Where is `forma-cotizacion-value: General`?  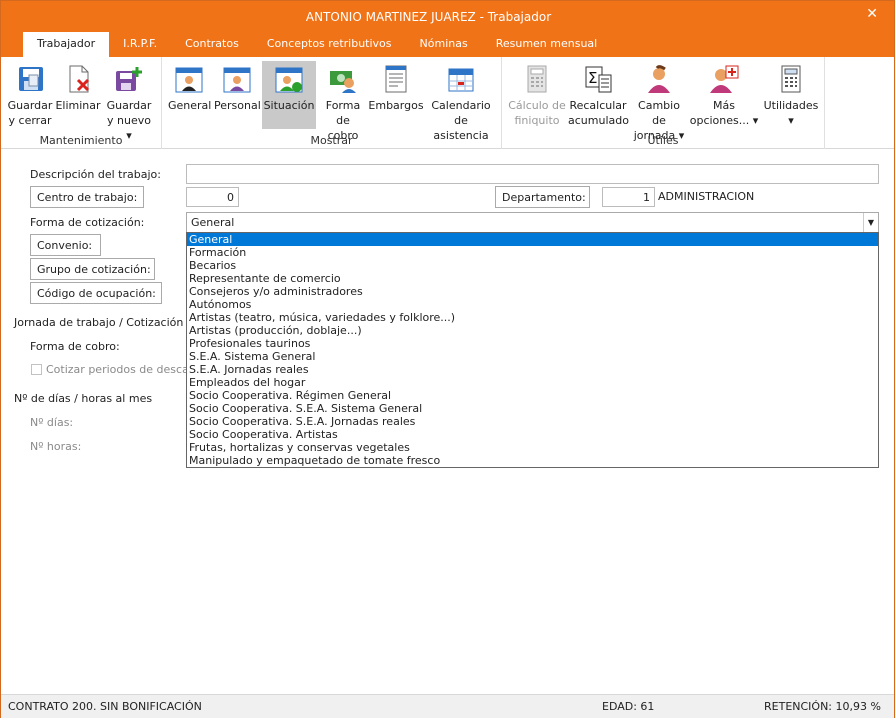
forma-cotizacion-value: General is located at coordinates (213, 222).